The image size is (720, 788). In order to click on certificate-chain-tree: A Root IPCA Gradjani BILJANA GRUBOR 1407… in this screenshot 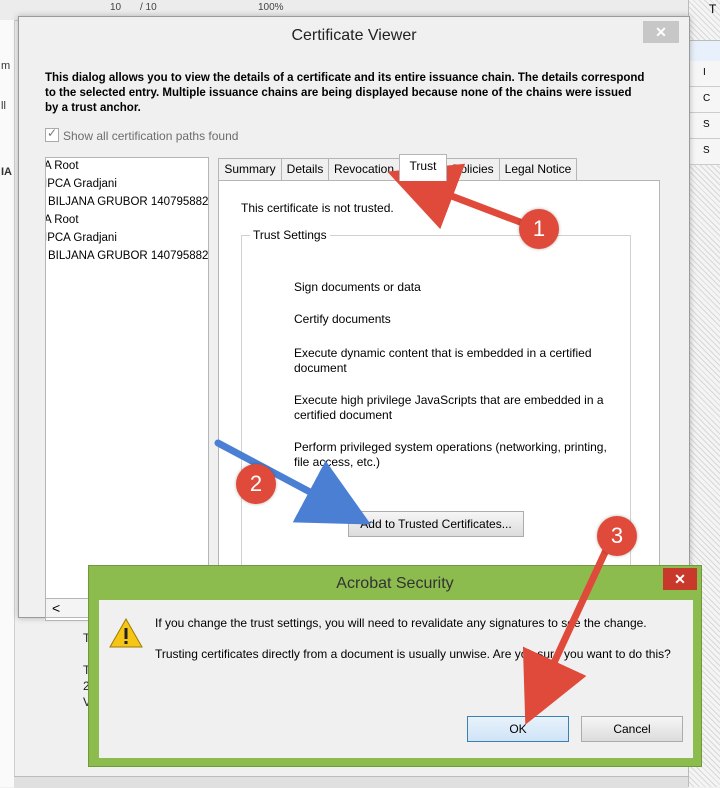, I will do `click(127, 389)`.